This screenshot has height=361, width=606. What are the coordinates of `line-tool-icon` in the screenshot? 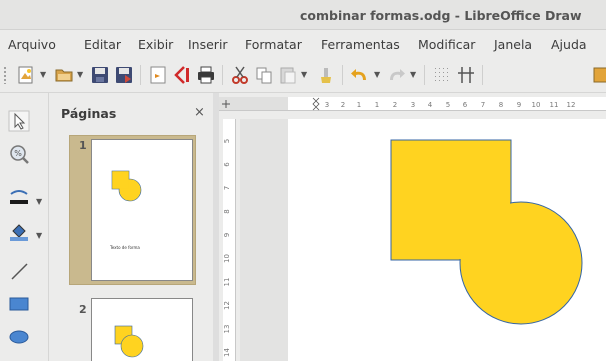 It's located at (19, 271).